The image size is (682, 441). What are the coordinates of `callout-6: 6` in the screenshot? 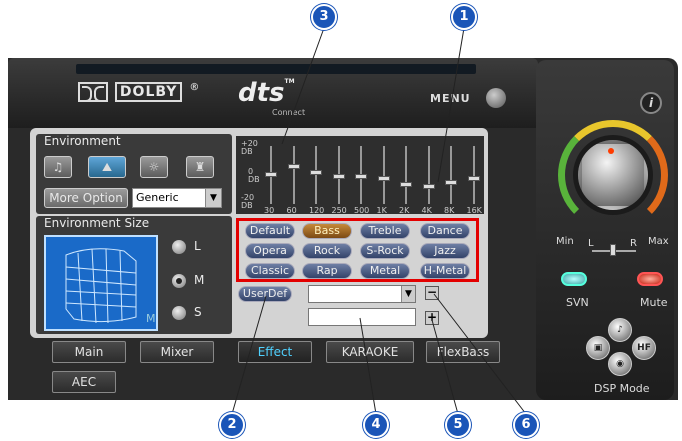 It's located at (526, 425).